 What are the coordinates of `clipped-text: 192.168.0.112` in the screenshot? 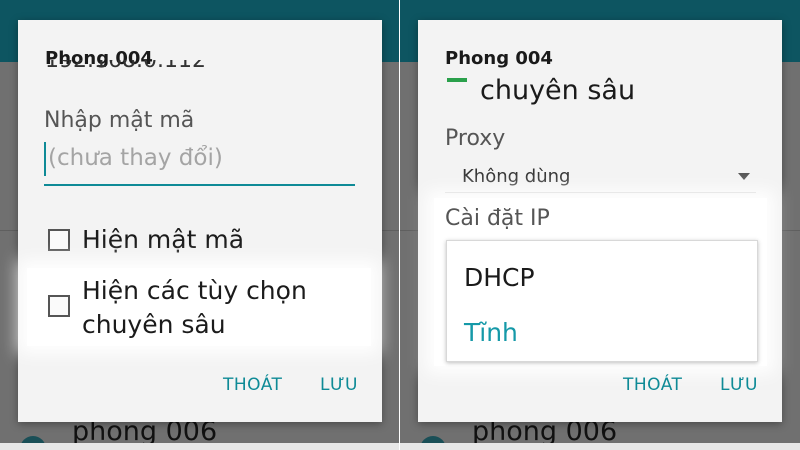 It's located at (140, 66).